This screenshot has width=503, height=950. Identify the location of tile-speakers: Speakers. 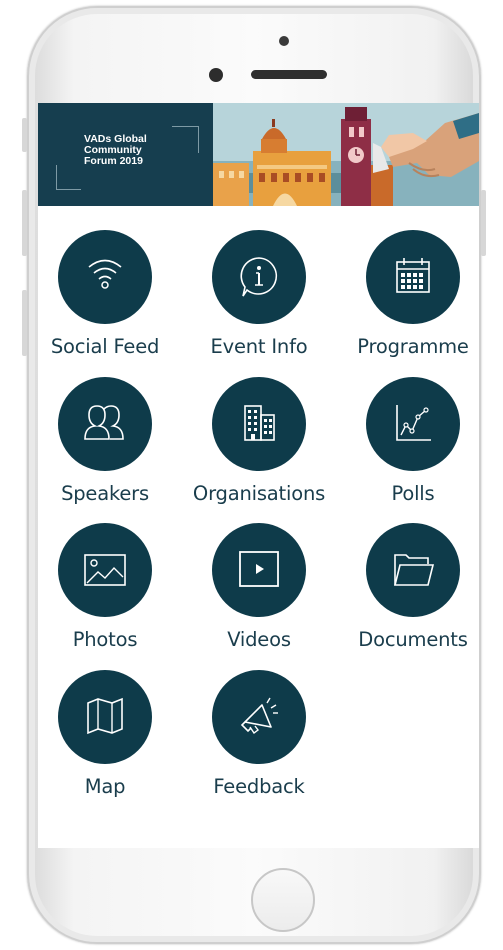
(103, 439).